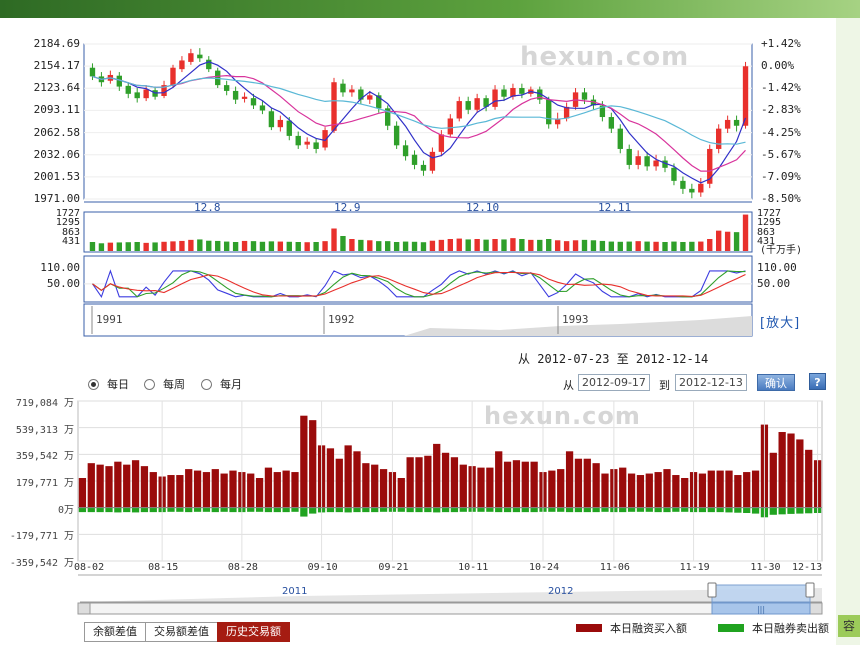 Image resolution: width=860 pixels, height=645 pixels. I want to click on legend-buy-swatch, so click(589, 628).